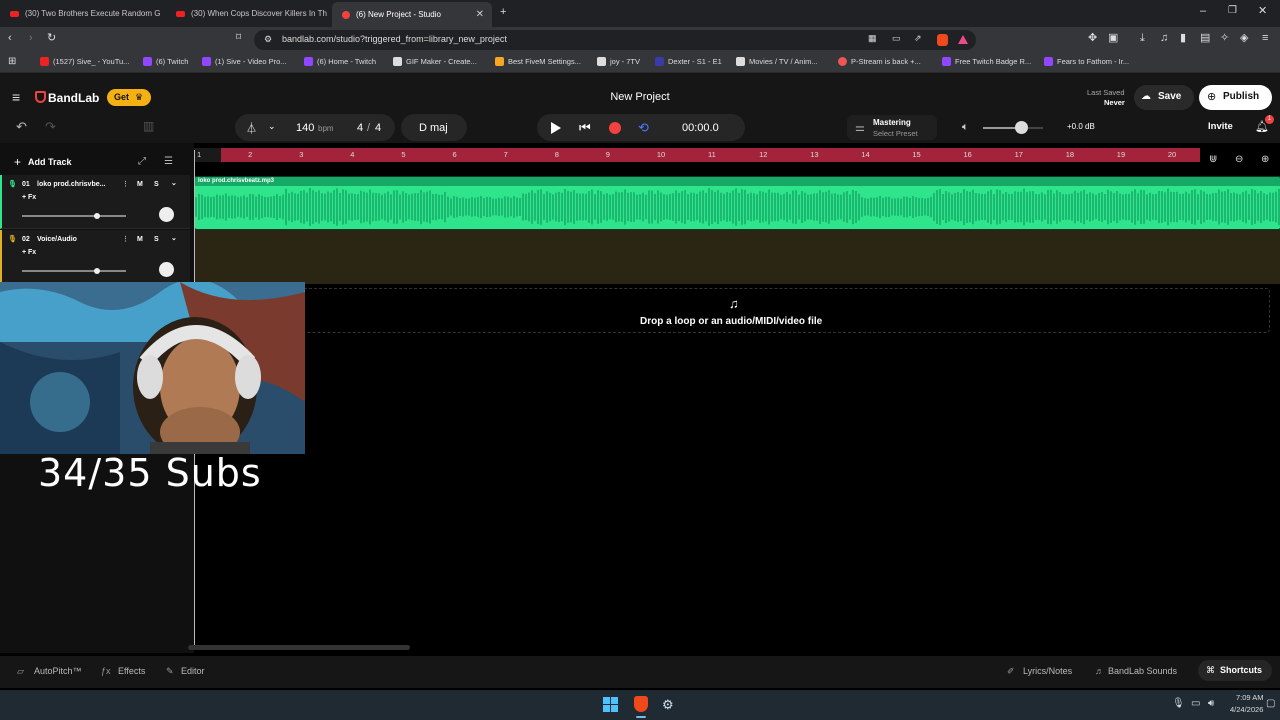 Image resolution: width=1280 pixels, height=720 pixels. I want to click on browser-tab-active: (6) New Project - Studio ✕, so click(412, 14).